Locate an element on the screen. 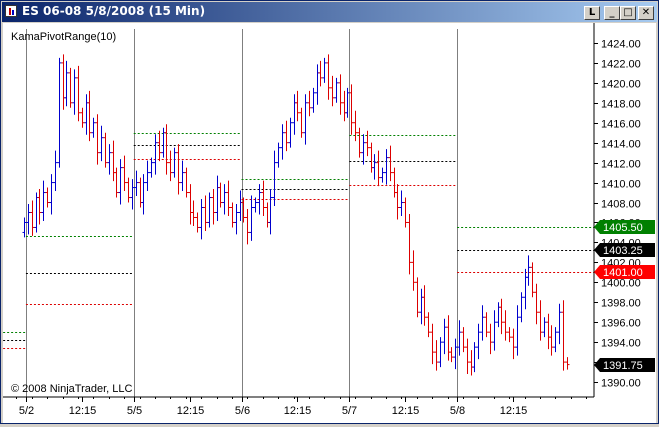 The height and width of the screenshot is (427, 659). time-tick-label: 5/7 is located at coordinates (349, 411).